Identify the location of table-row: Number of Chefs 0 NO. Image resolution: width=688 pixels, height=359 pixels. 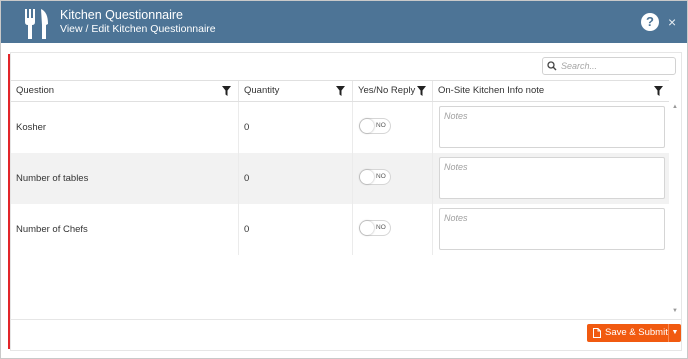
(340, 229).